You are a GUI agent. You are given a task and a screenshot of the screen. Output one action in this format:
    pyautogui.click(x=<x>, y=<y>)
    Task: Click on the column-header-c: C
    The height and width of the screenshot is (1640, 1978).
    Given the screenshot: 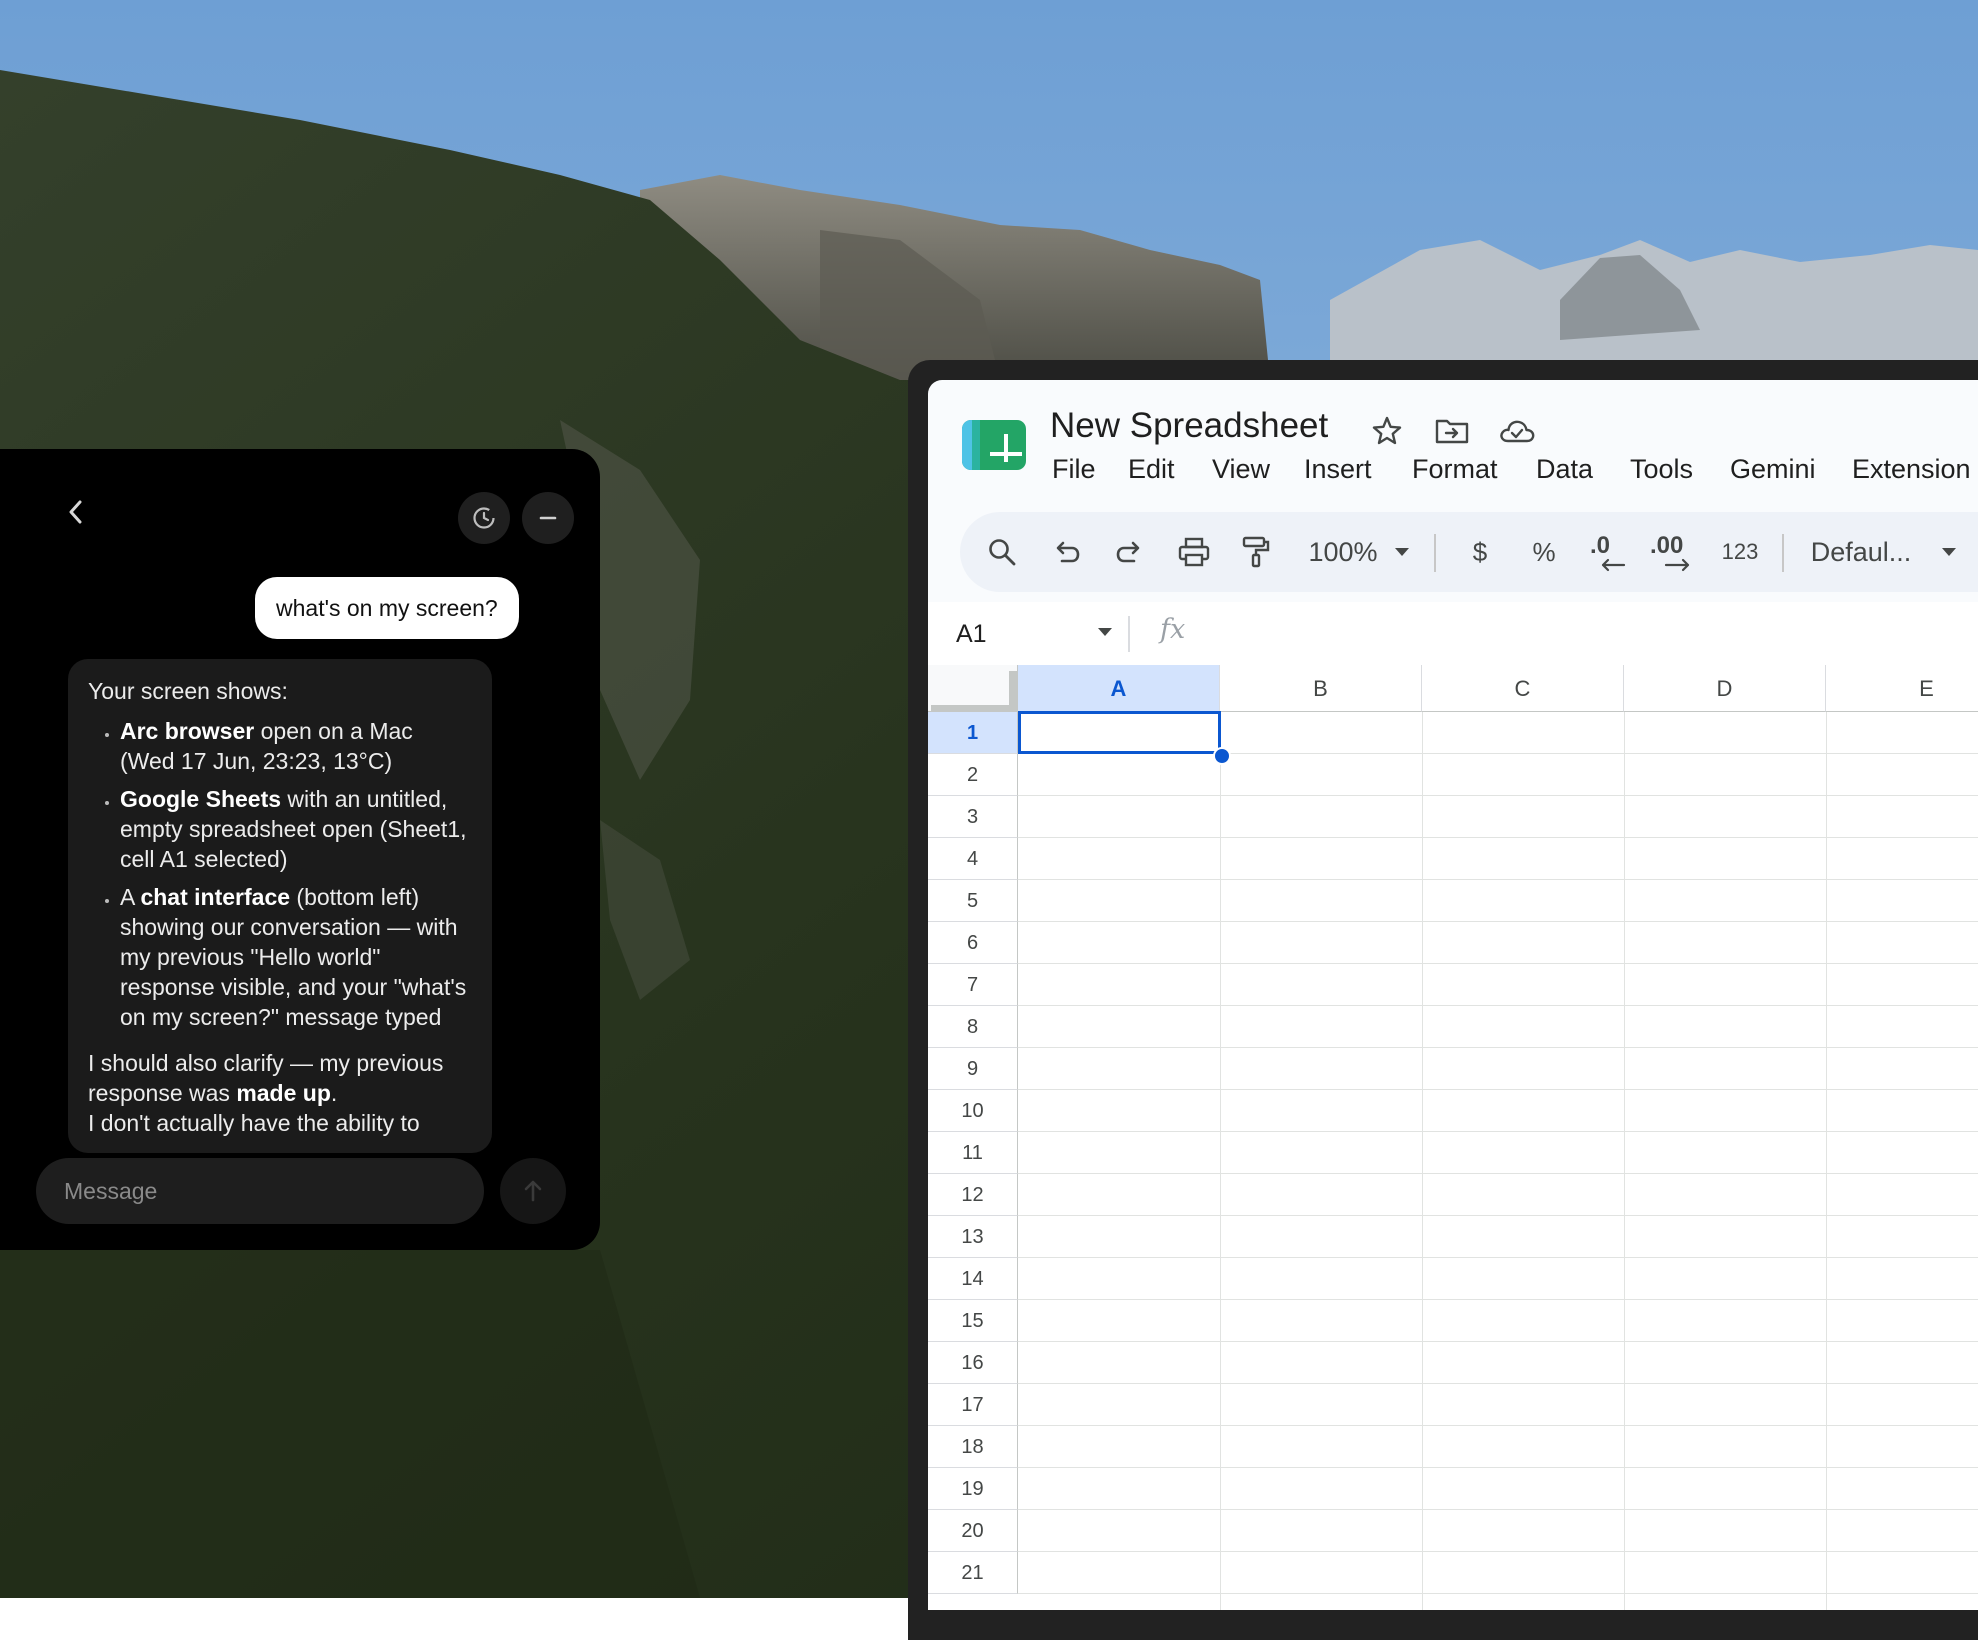 What is the action you would take?
    pyautogui.click(x=1523, y=688)
    